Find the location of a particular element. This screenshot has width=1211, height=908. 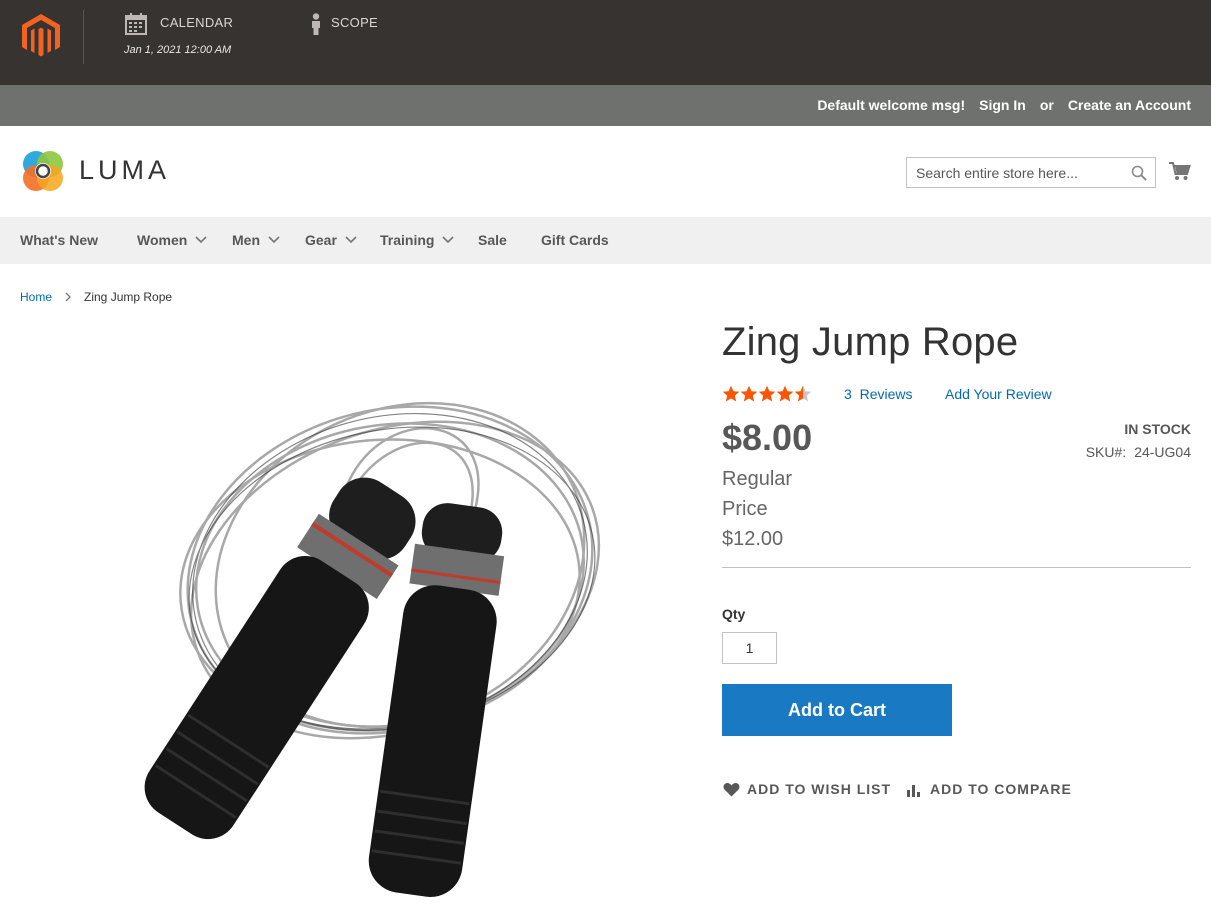

nav-item-women: Women is located at coordinates (172, 240).